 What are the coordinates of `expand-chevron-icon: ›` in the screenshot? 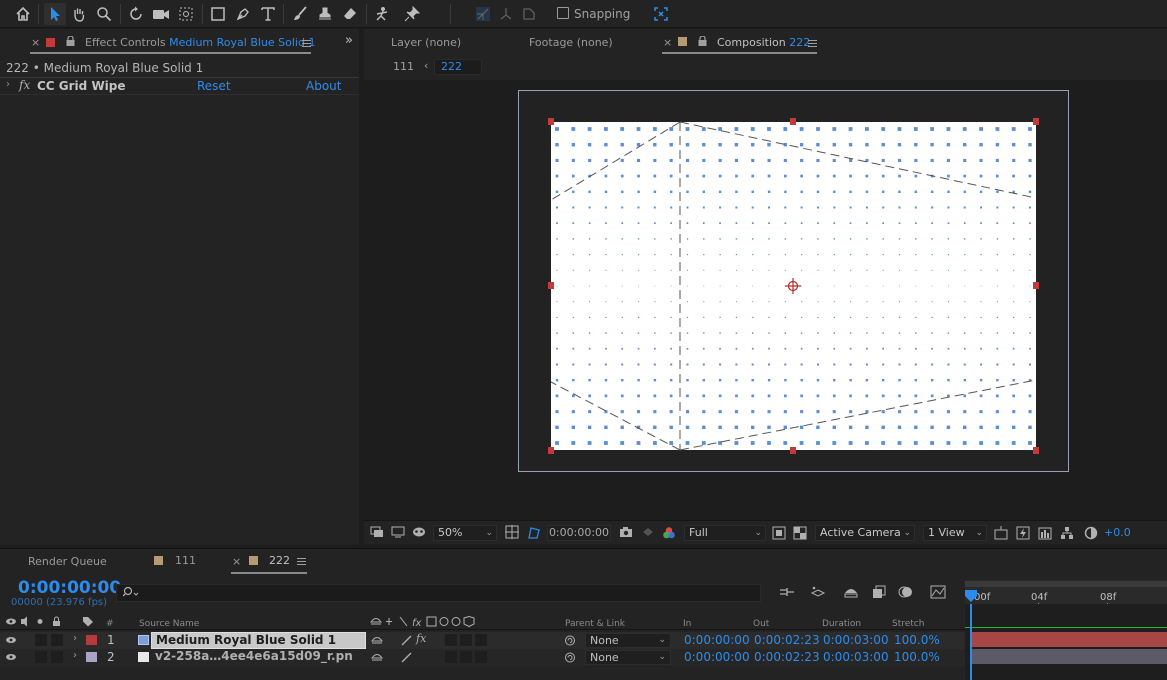 It's located at (75, 655).